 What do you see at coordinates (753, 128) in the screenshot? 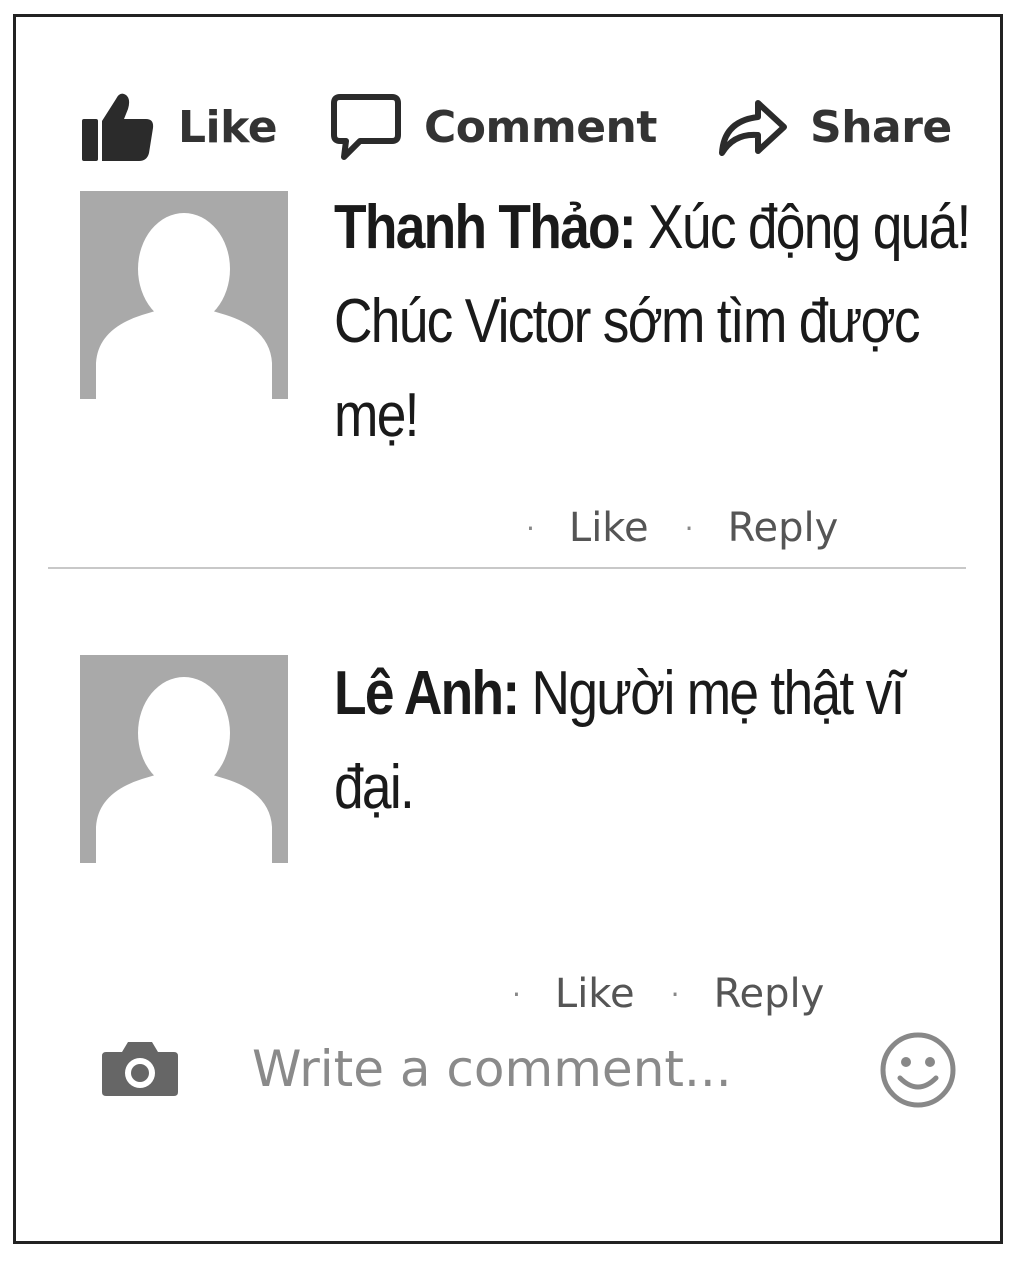
I see `share-arrow-icon` at bounding box center [753, 128].